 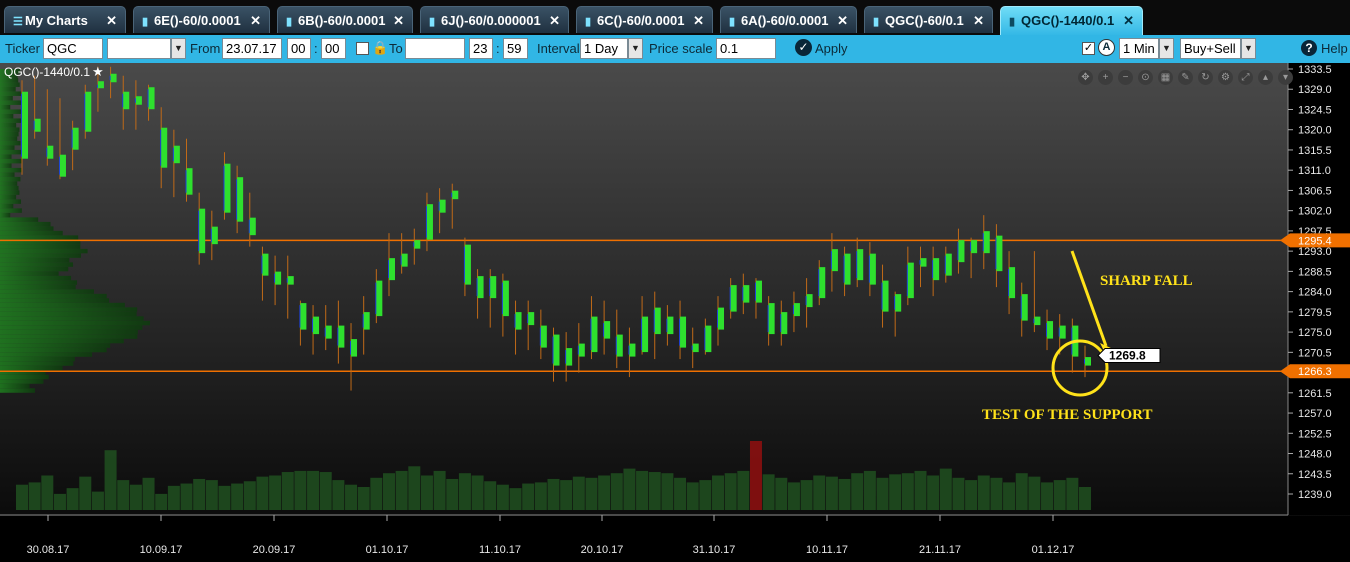 What do you see at coordinates (252, 48) in the screenshot?
I see `from-date-input: 23.07.17` at bounding box center [252, 48].